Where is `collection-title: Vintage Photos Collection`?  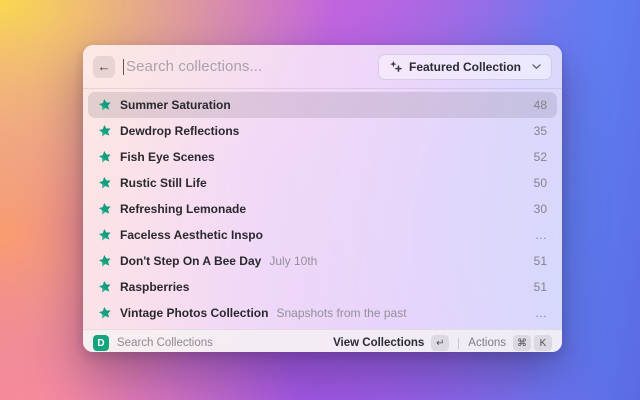 collection-title: Vintage Photos Collection is located at coordinates (194, 313).